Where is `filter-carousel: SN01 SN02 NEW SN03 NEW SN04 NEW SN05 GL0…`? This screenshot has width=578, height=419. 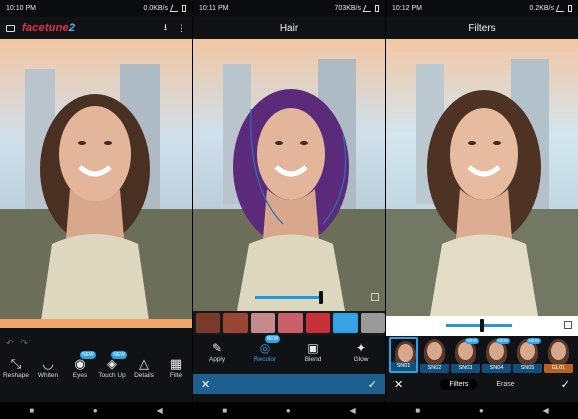
filter-carousel: SN01 SN02 NEW SN03 NEW SN04 NEW SN05 GL0… is located at coordinates (482, 356).